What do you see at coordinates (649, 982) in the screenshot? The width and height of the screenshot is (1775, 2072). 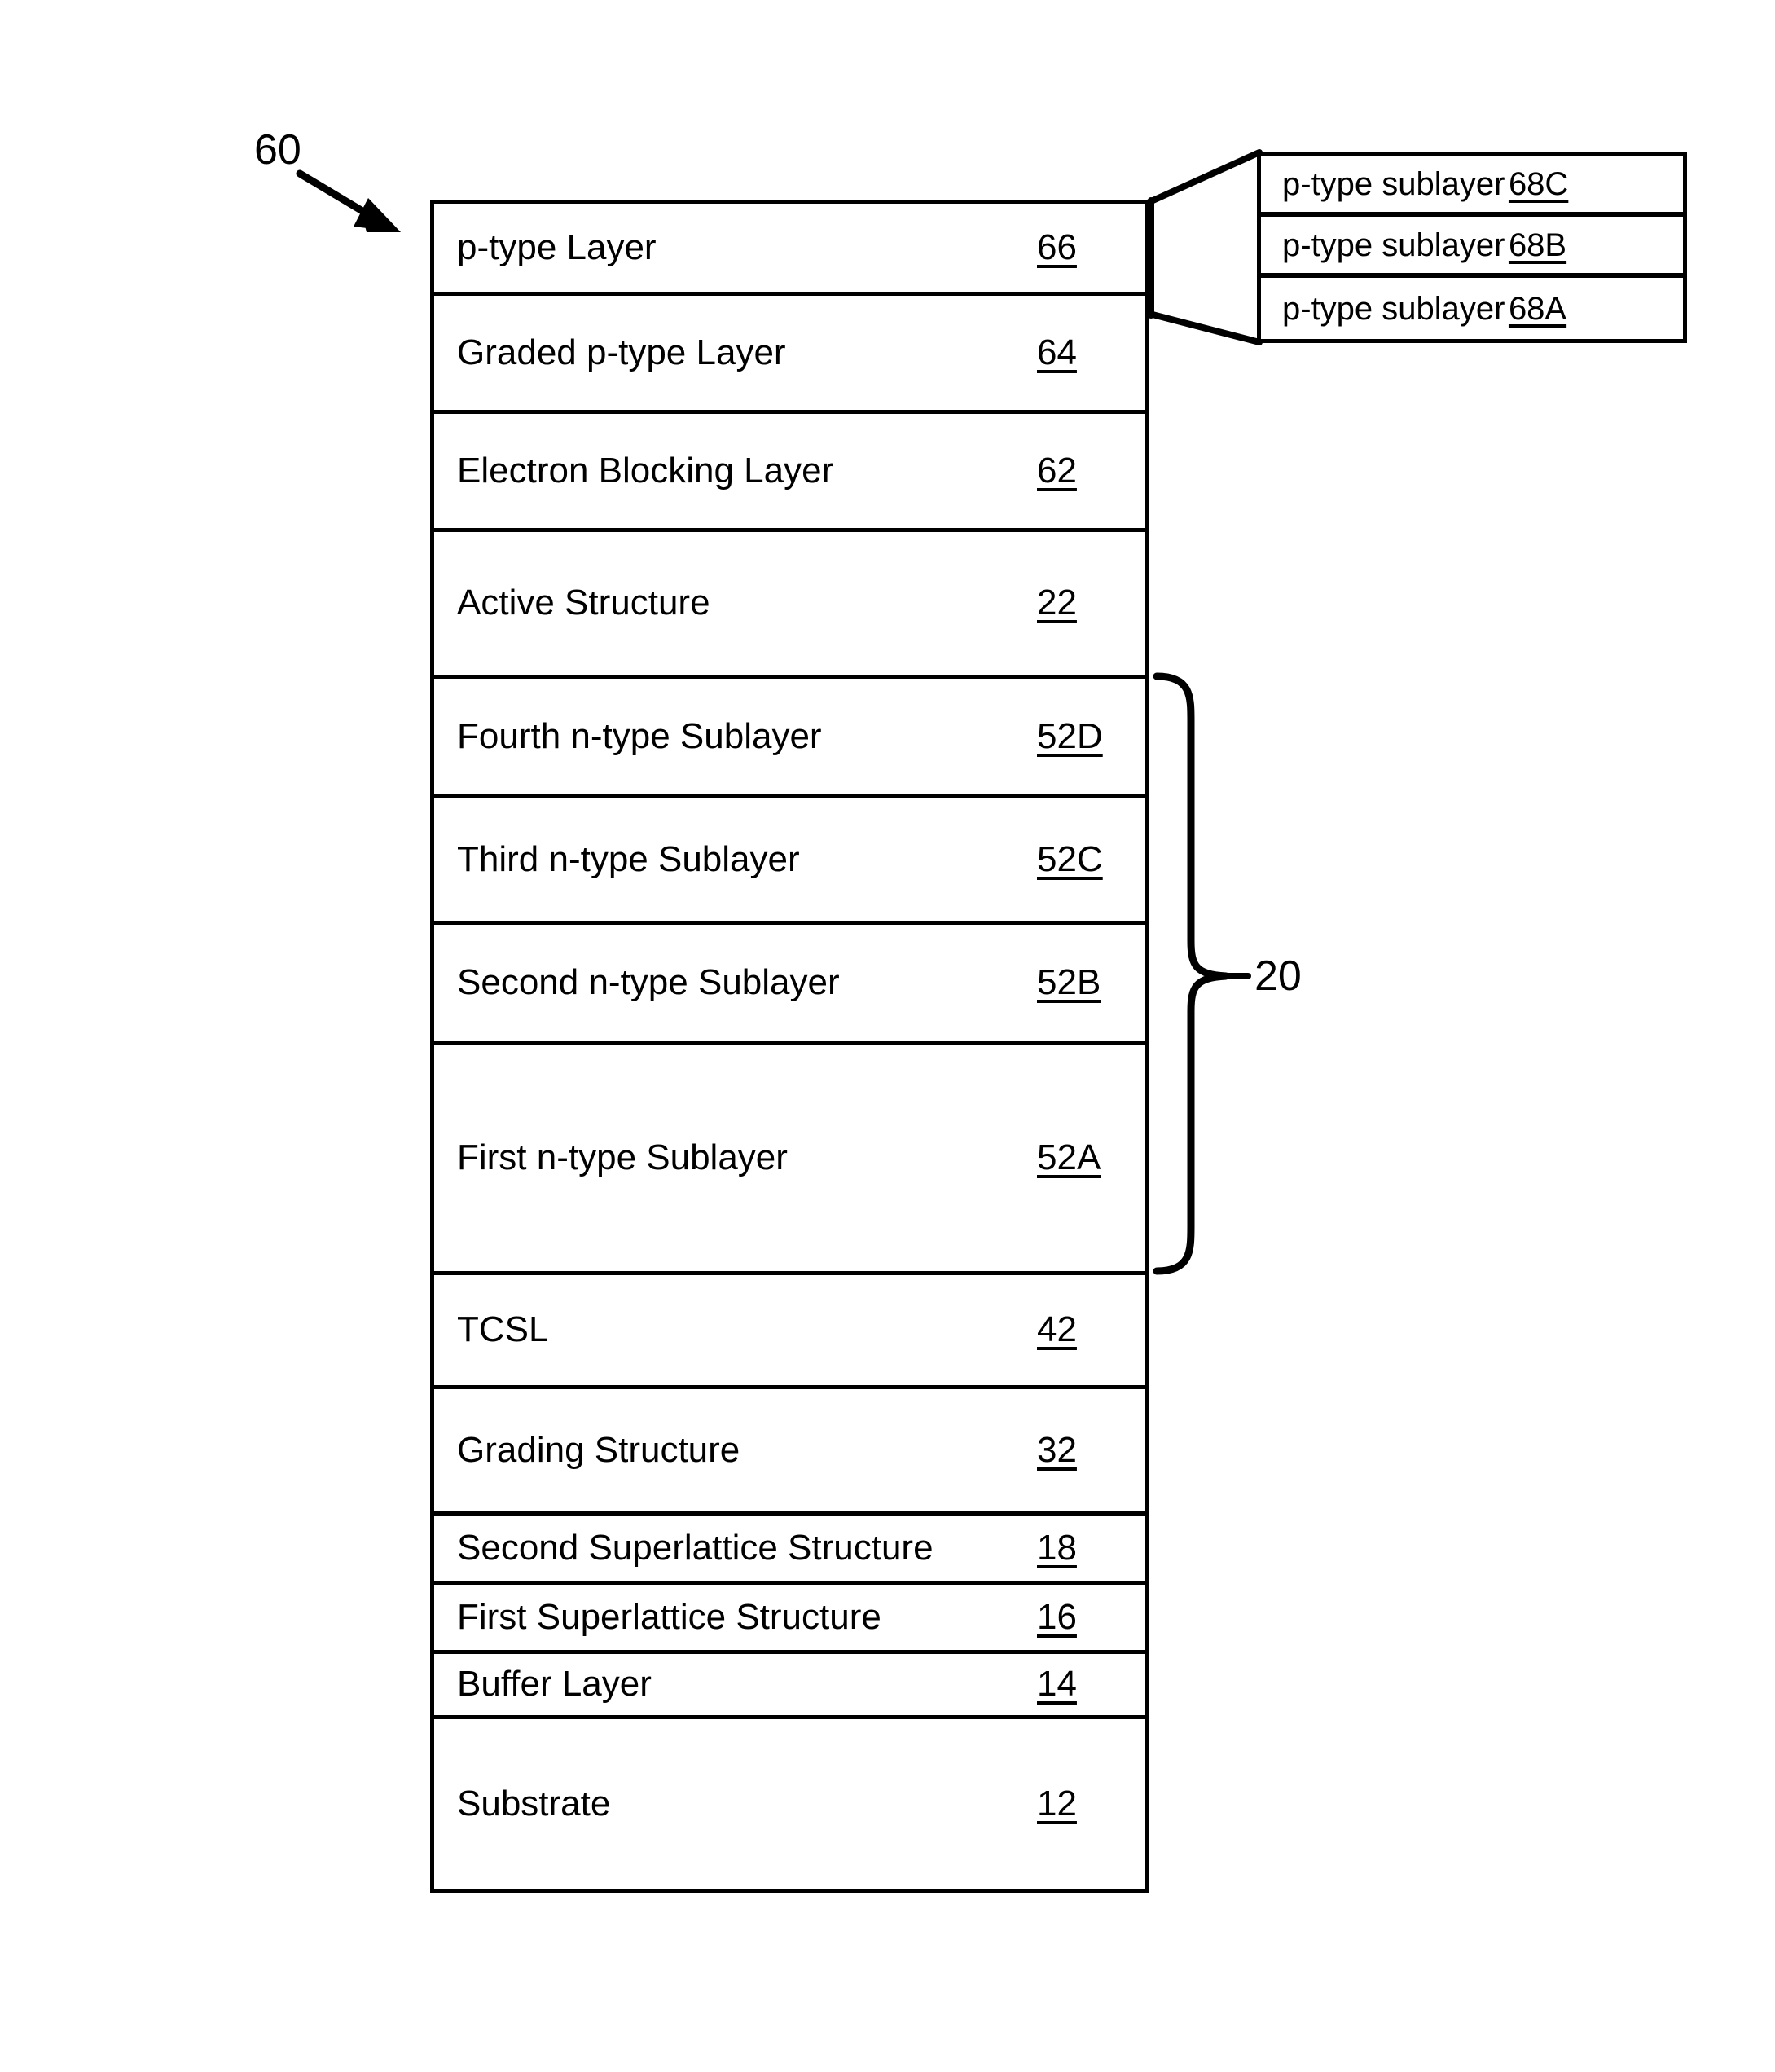 I see `layer-name: Second n-type Sublayer` at bounding box center [649, 982].